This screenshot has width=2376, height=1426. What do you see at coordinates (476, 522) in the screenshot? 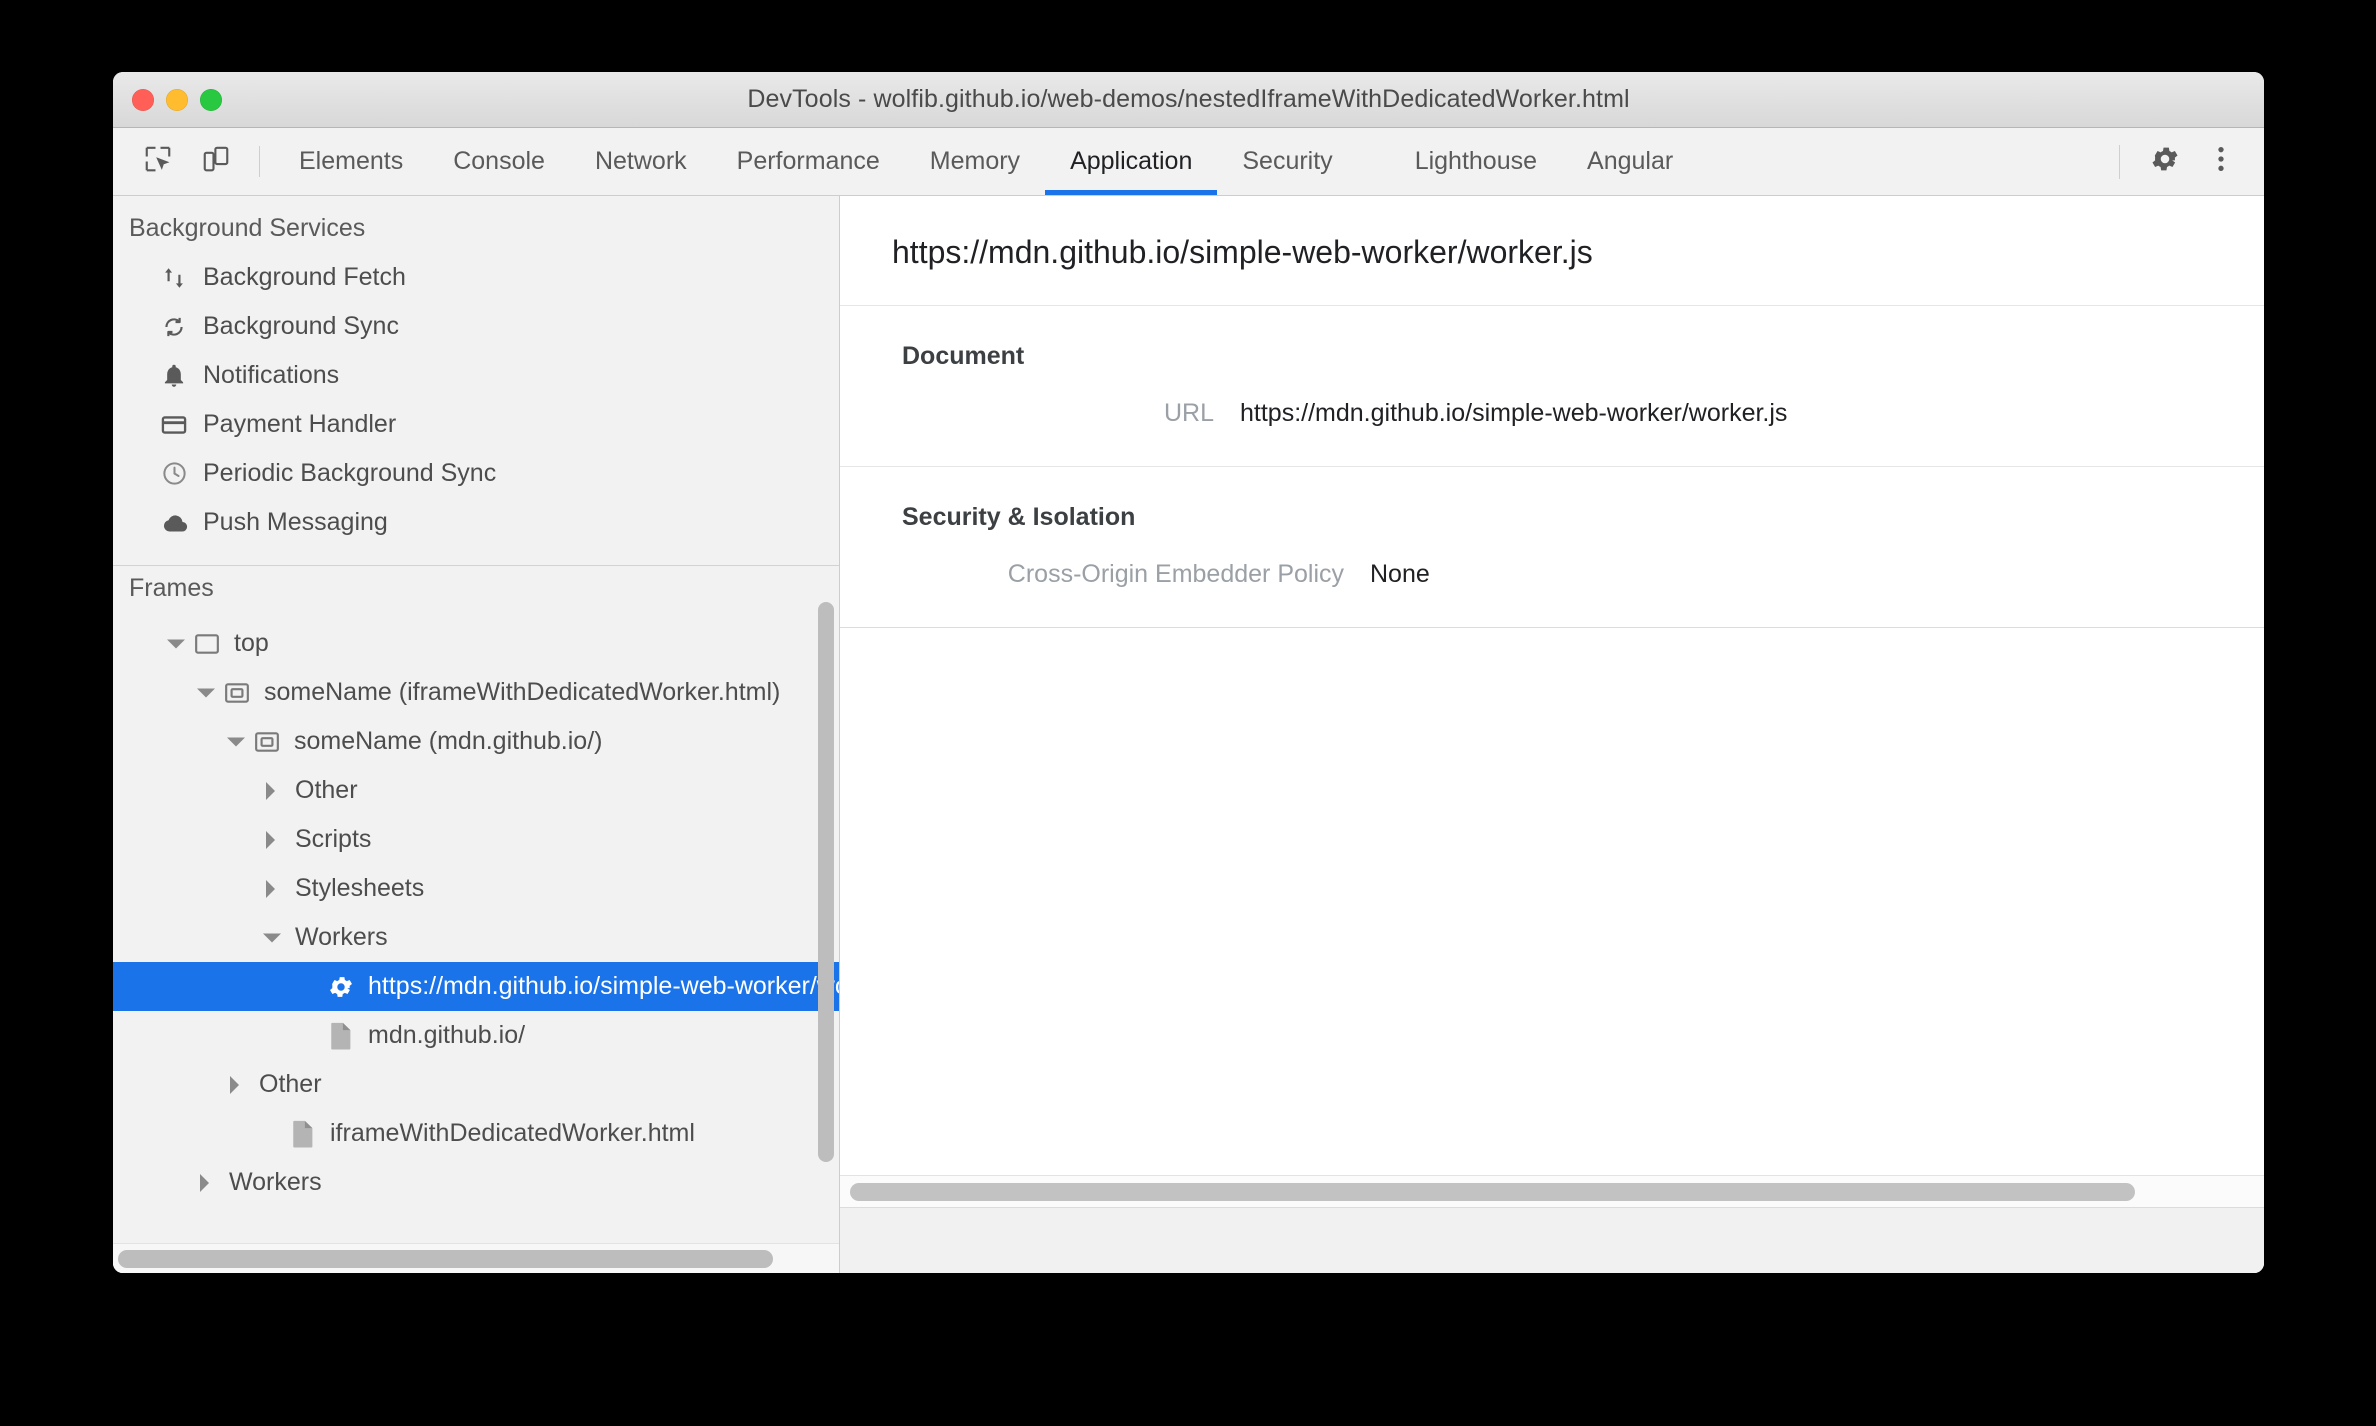
I see `sidebar-item-push-messaging: Push Messaging` at bounding box center [476, 522].